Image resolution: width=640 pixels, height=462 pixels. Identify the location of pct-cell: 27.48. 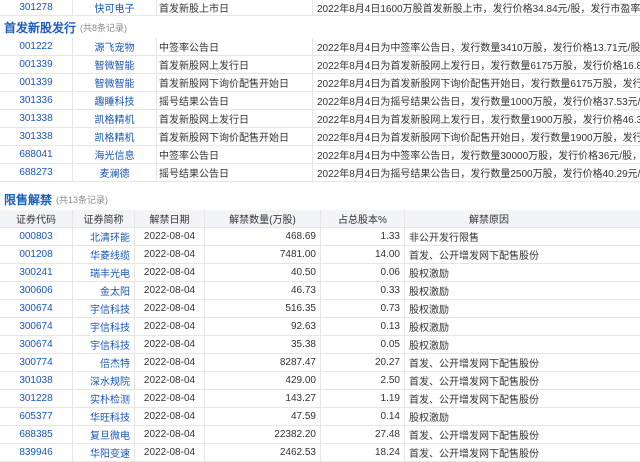
(362, 434).